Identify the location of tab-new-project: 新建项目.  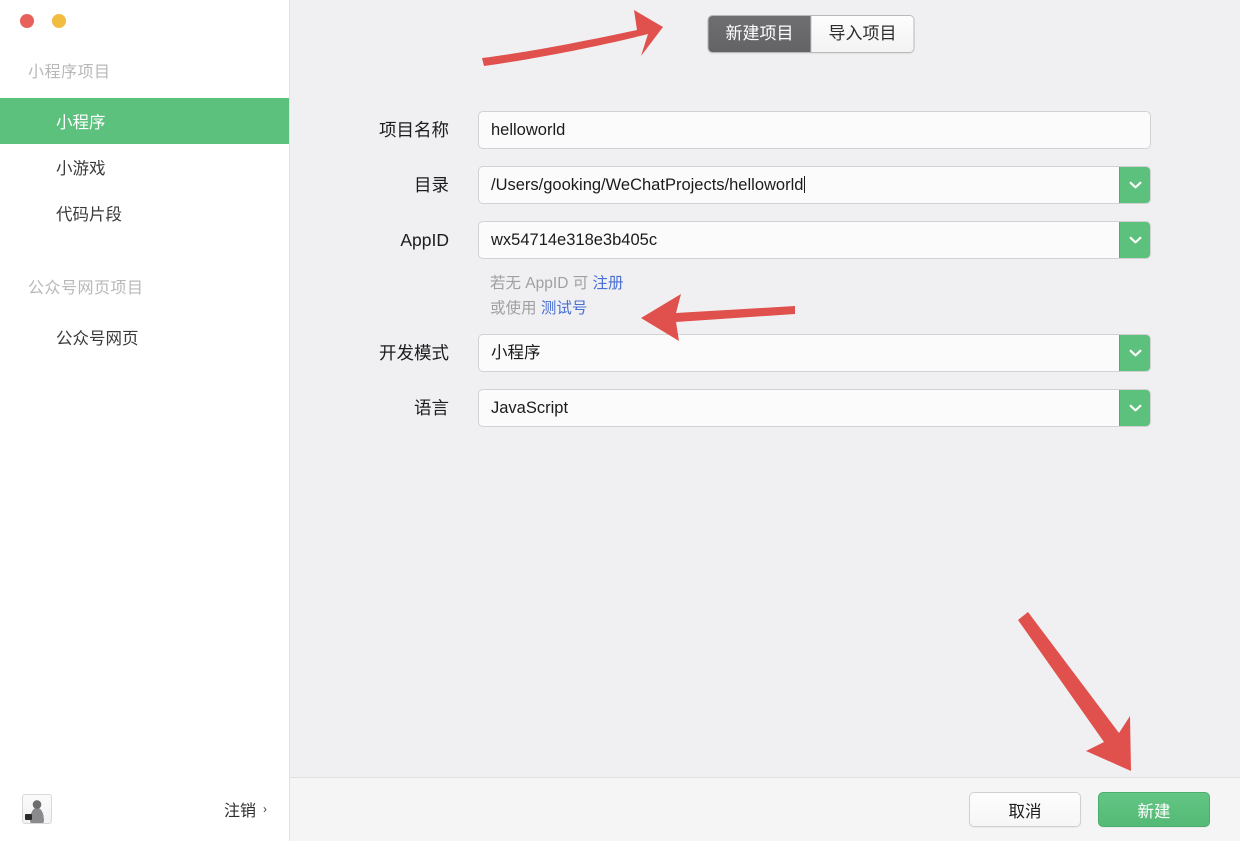
(759, 34).